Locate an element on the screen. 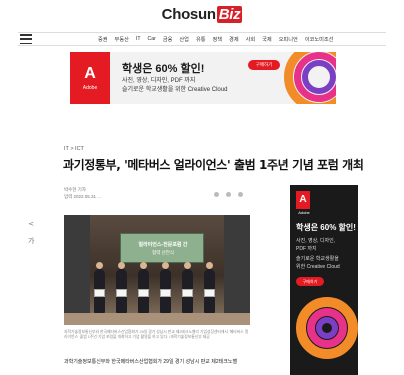 This screenshot has width=404, height=375. site-logo: Chosun Biz is located at coordinates (202, 14).